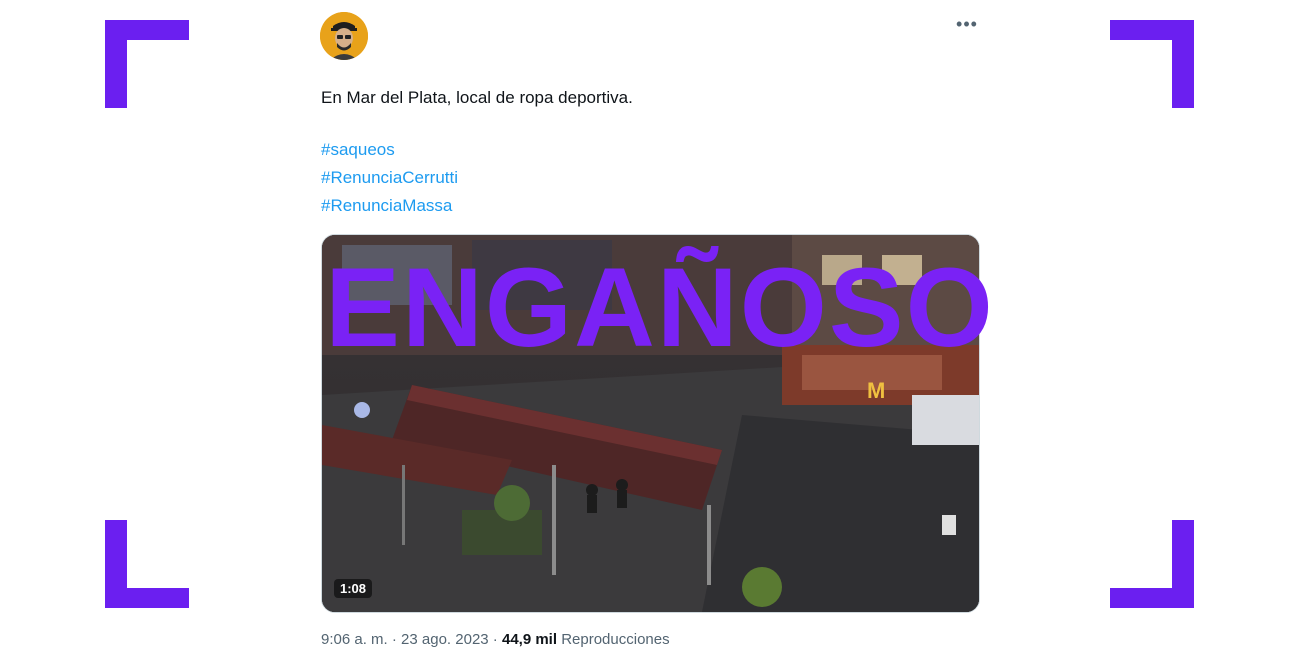 This screenshot has height=655, width=1300. Describe the element at coordinates (1152, 64) in the screenshot. I see `corner-bracket-top-right` at that location.